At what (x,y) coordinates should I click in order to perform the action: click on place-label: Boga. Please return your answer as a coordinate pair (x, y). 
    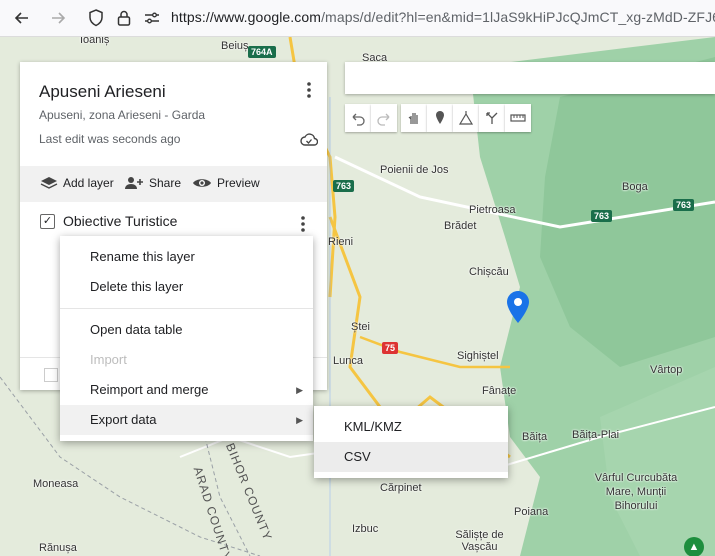
    Looking at the image, I should click on (635, 187).